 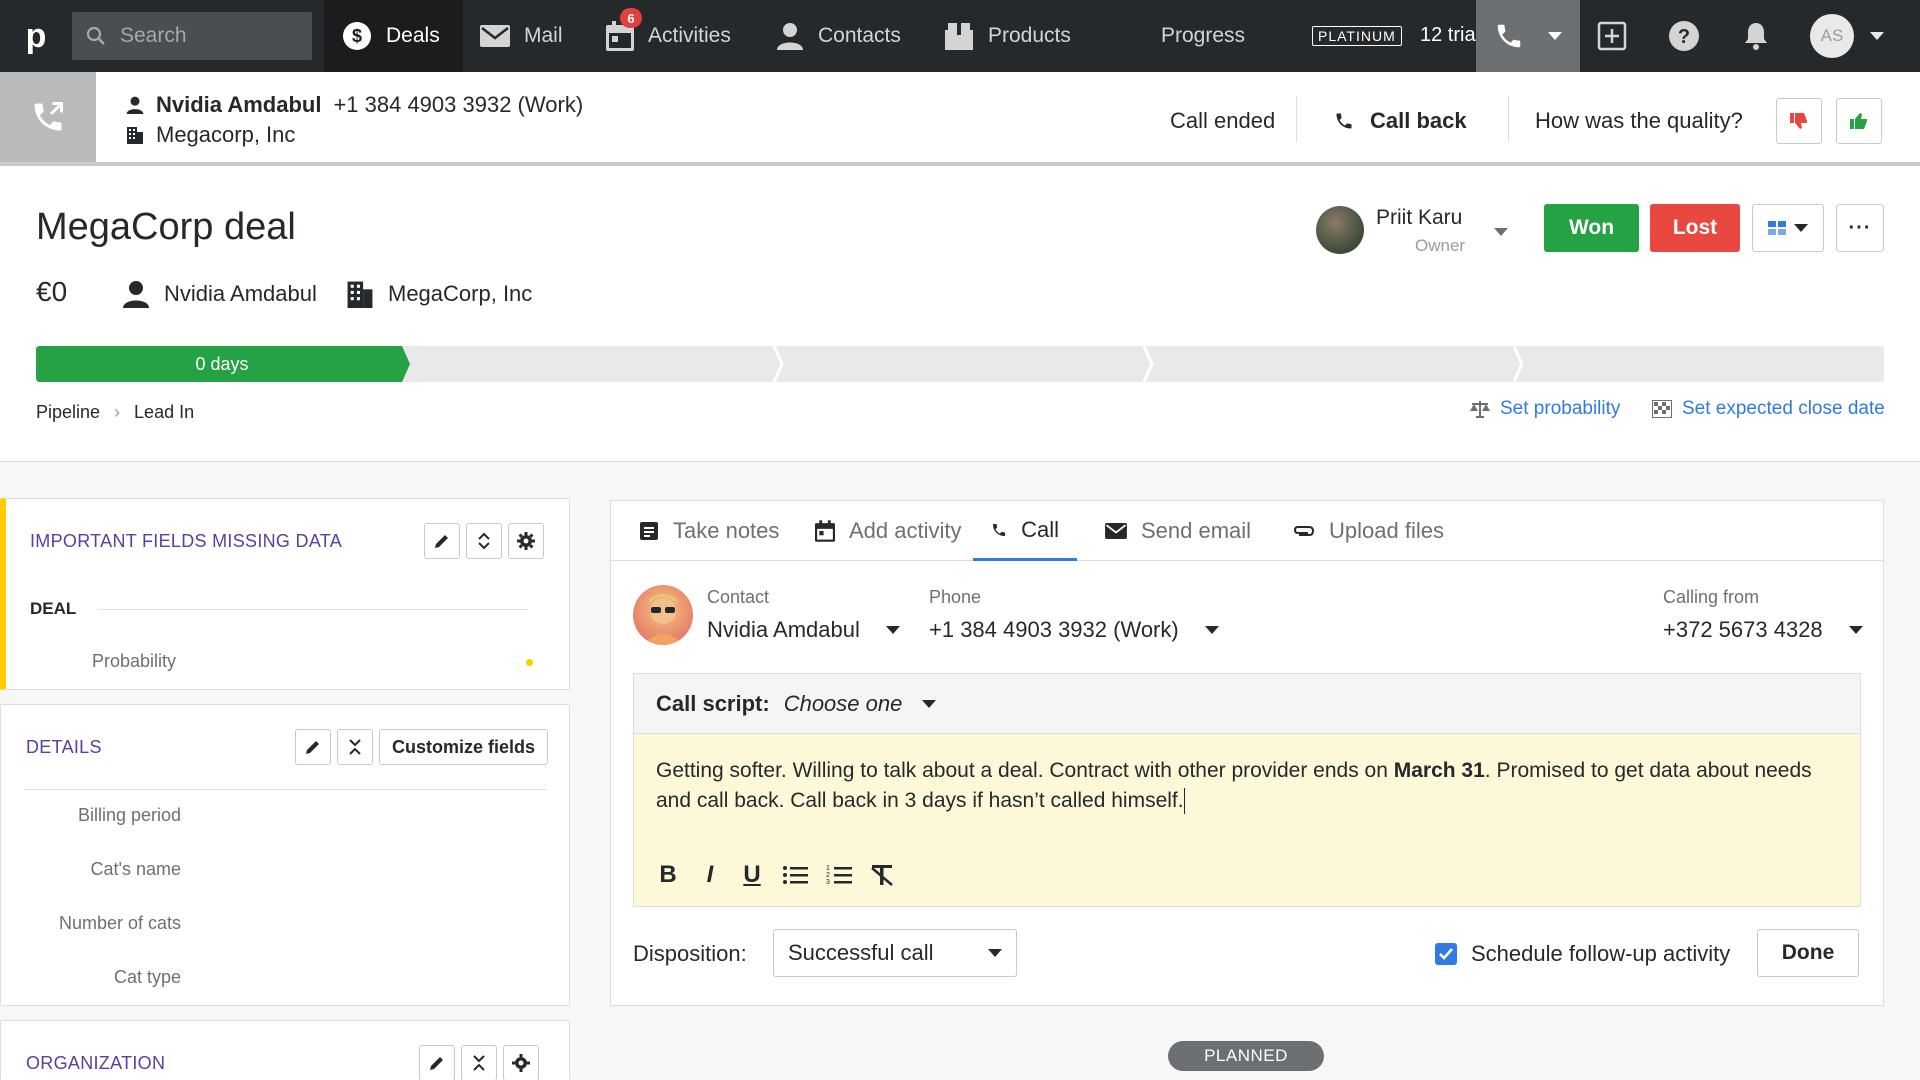 I want to click on italic-icon: I, so click(x=710, y=875).